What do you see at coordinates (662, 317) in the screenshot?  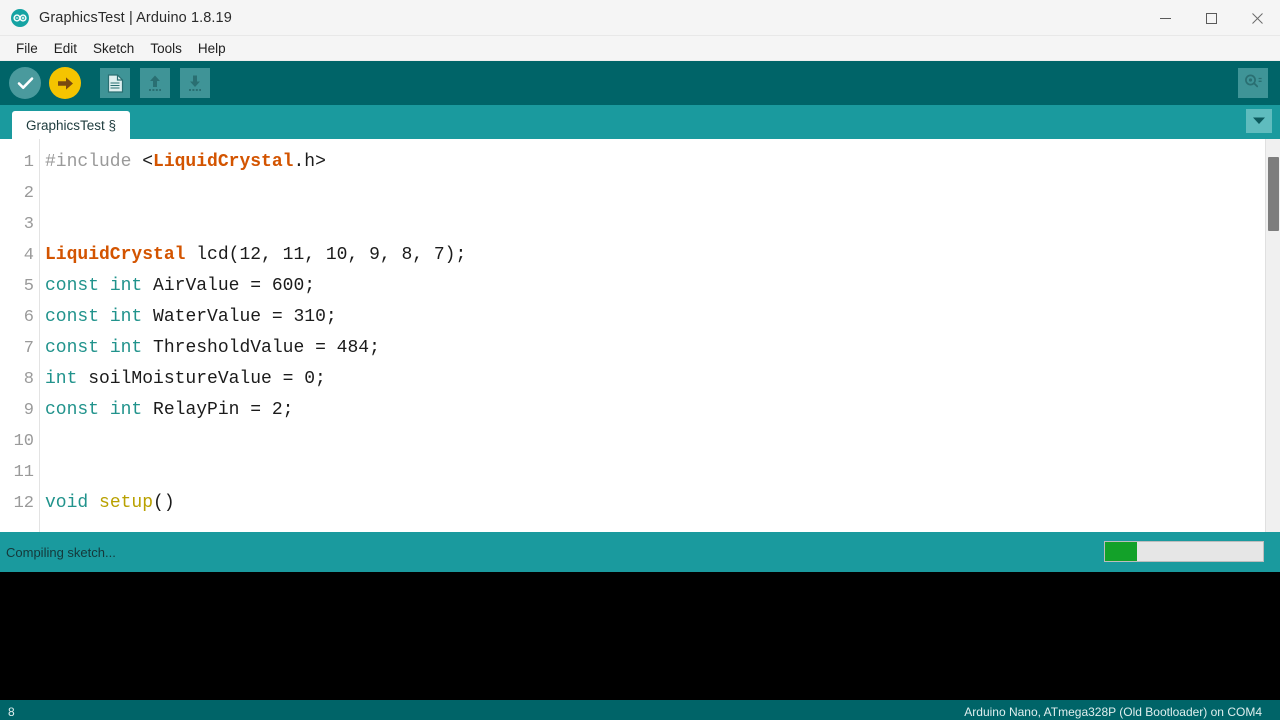 I see `code-line: const int WaterValue = 310;` at bounding box center [662, 317].